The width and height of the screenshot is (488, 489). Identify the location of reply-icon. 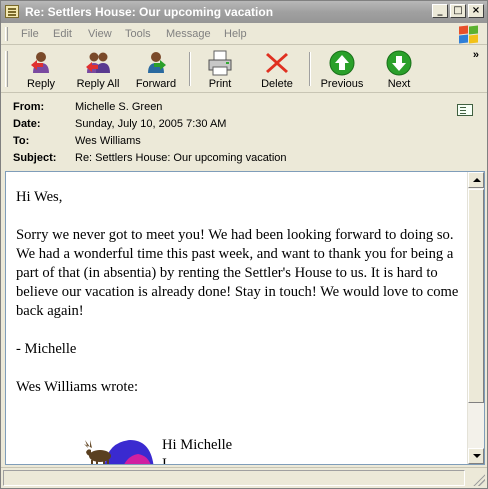
(41, 63).